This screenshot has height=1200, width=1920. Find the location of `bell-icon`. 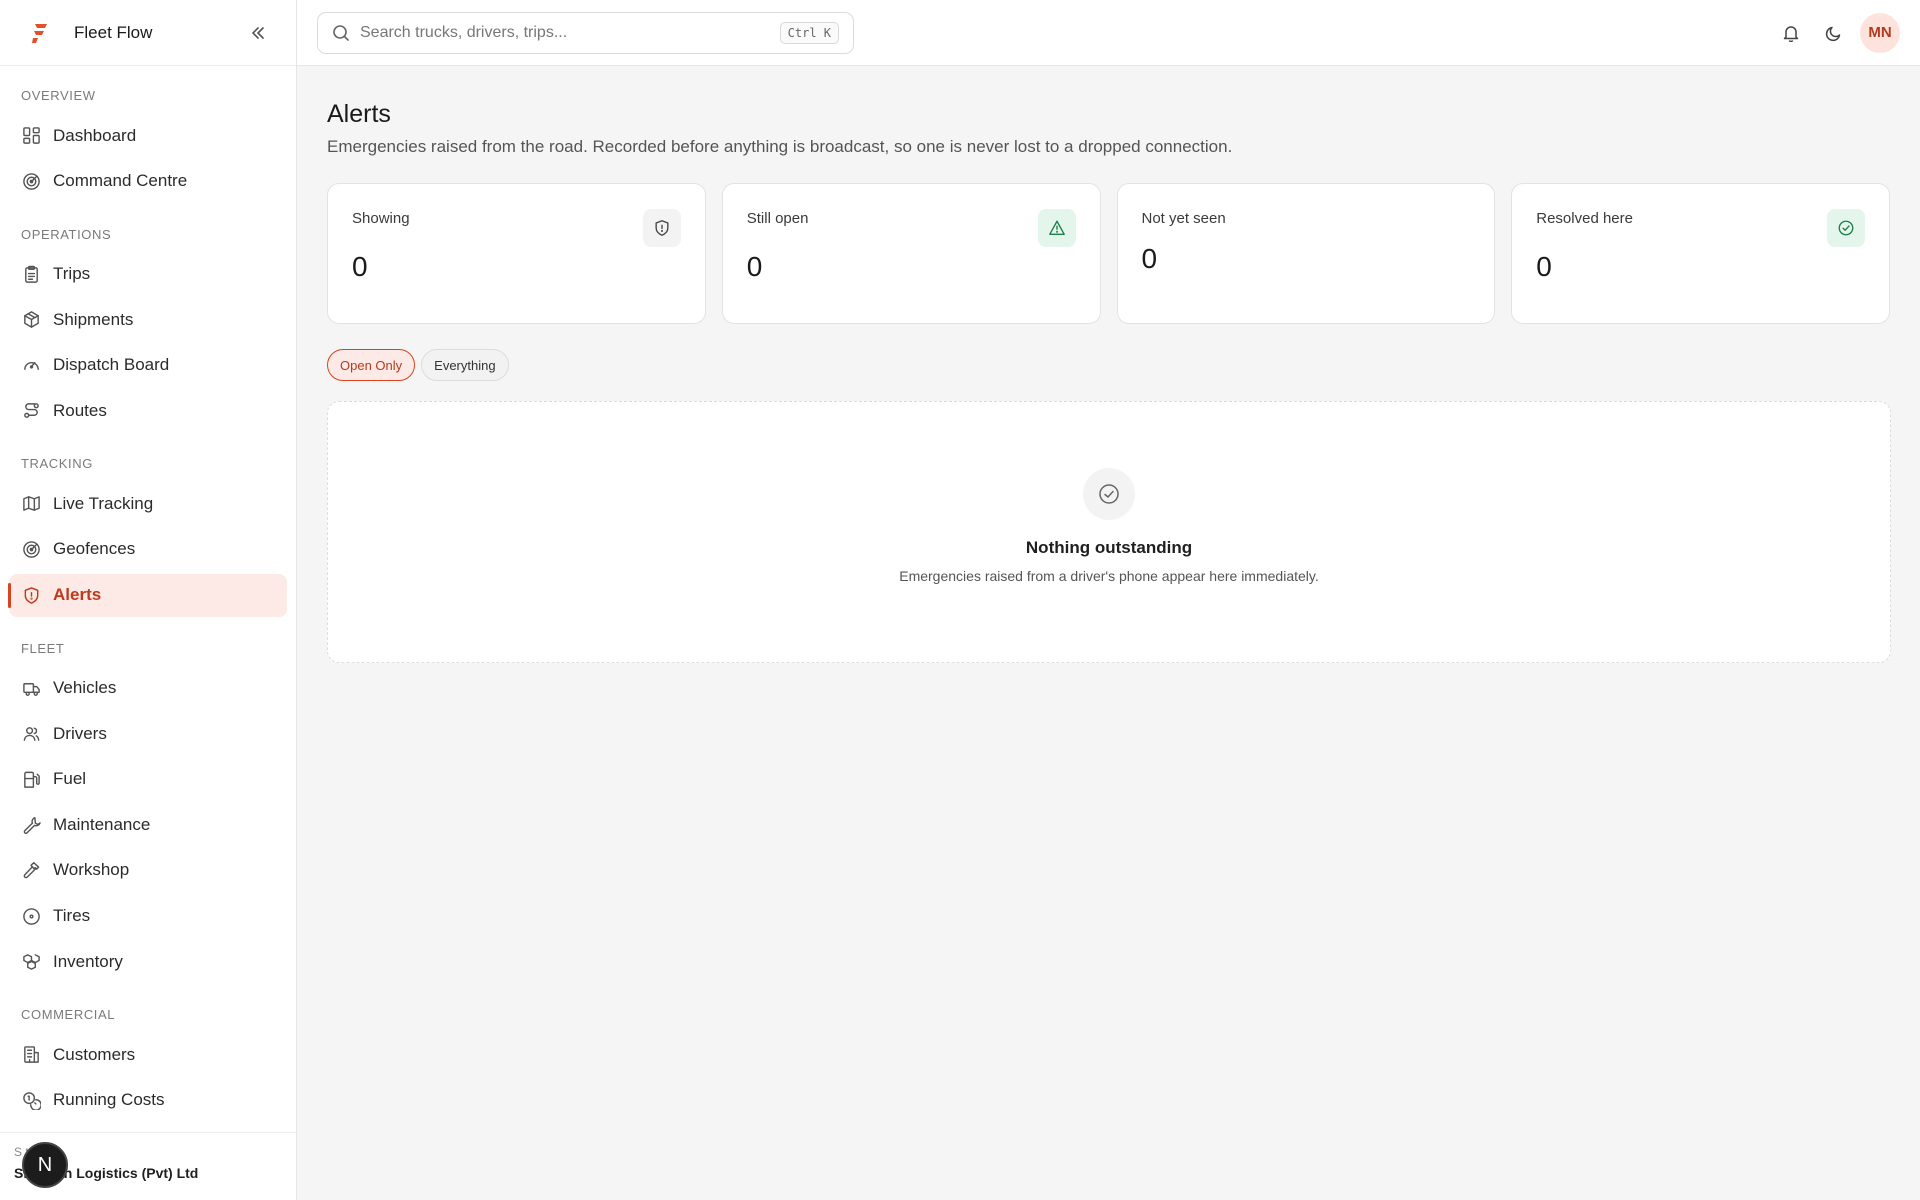

bell-icon is located at coordinates (1791, 33).